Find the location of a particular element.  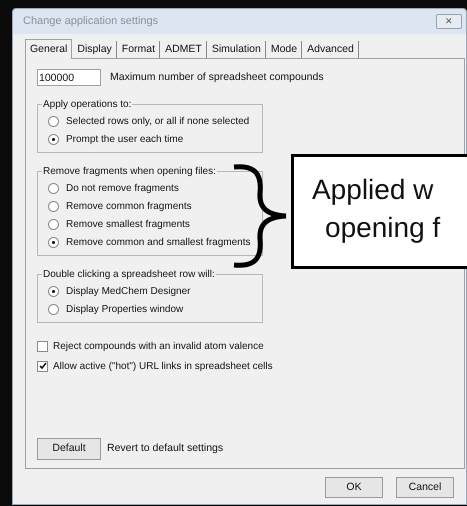

dialog-button: Cancel is located at coordinates (425, 487).